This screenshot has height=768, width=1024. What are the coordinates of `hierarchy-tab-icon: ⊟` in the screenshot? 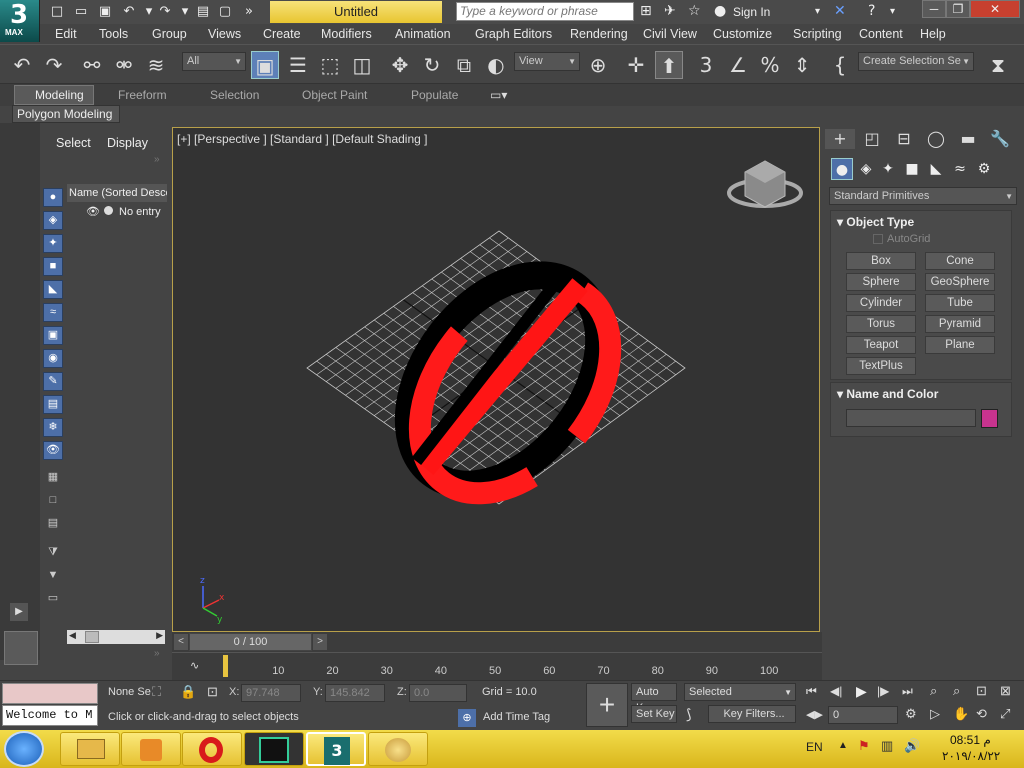 It's located at (904, 139).